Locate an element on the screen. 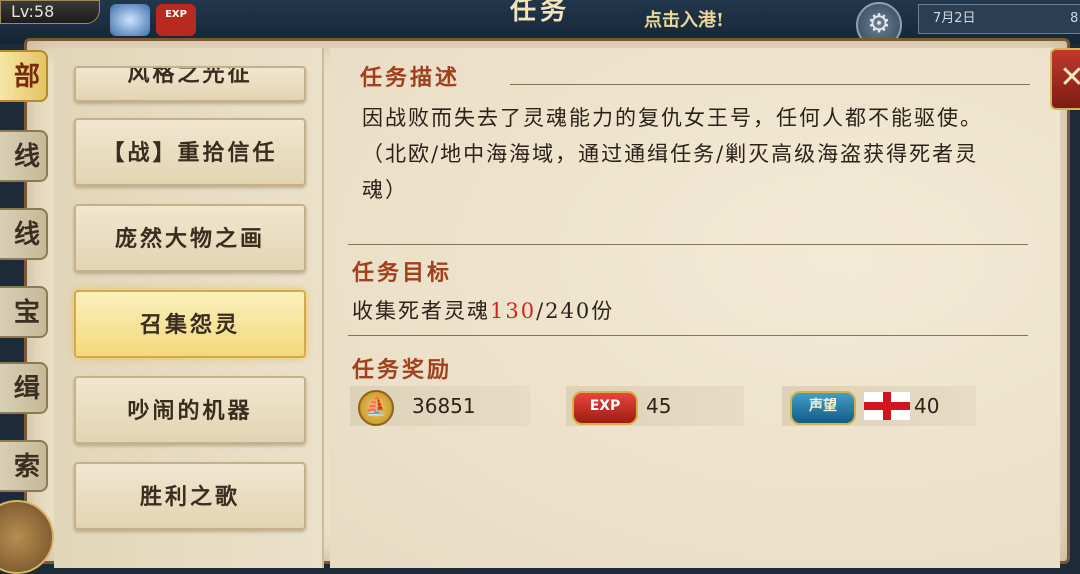  reward-exp: EXP 45 is located at coordinates (655, 406).